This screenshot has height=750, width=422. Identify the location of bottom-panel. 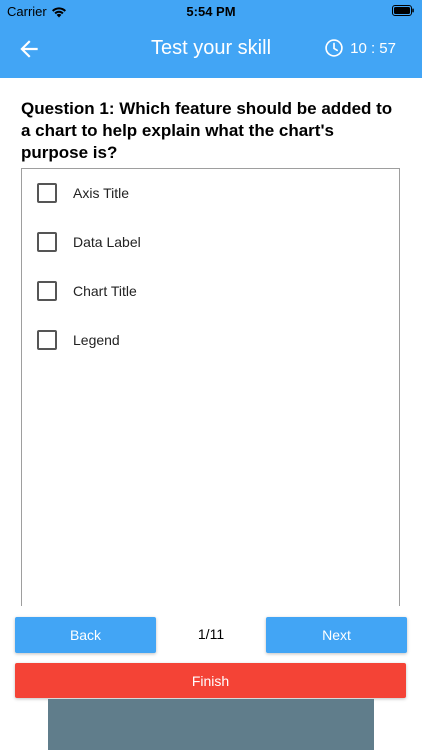
(211, 724).